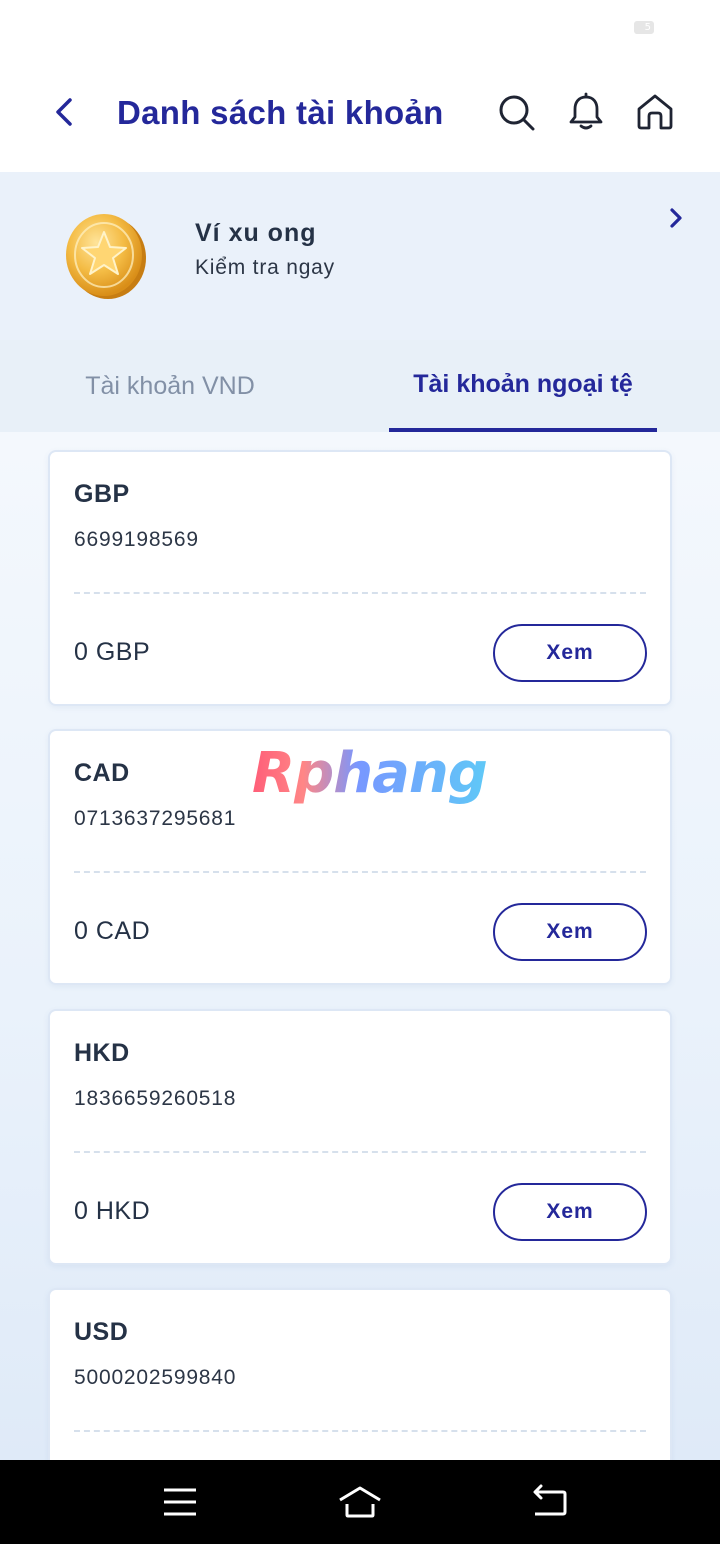 The width and height of the screenshot is (720, 1544). I want to click on app-header: Danh sách tài khoản, so click(360, 114).